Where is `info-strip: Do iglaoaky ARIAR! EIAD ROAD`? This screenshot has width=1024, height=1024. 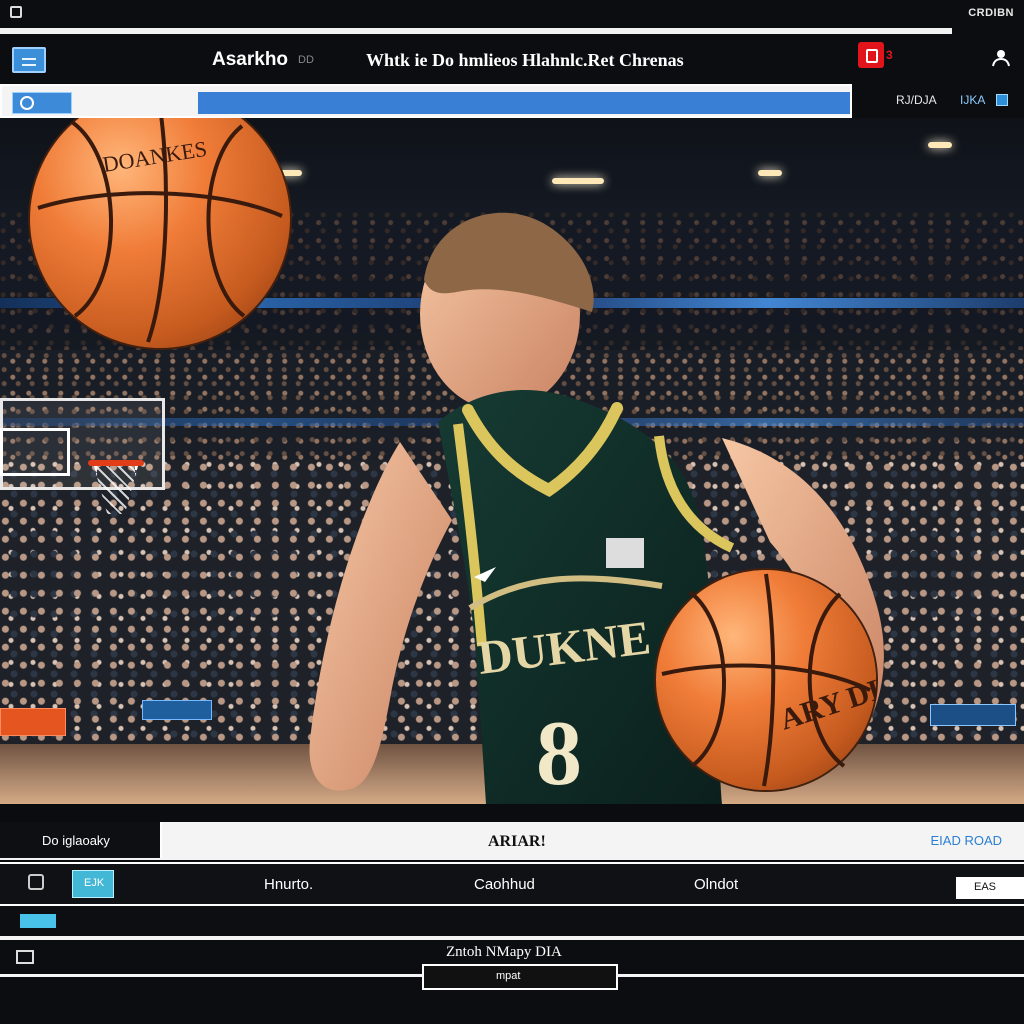 info-strip: Do iglaoaky ARIAR! EIAD ROAD is located at coordinates (512, 841).